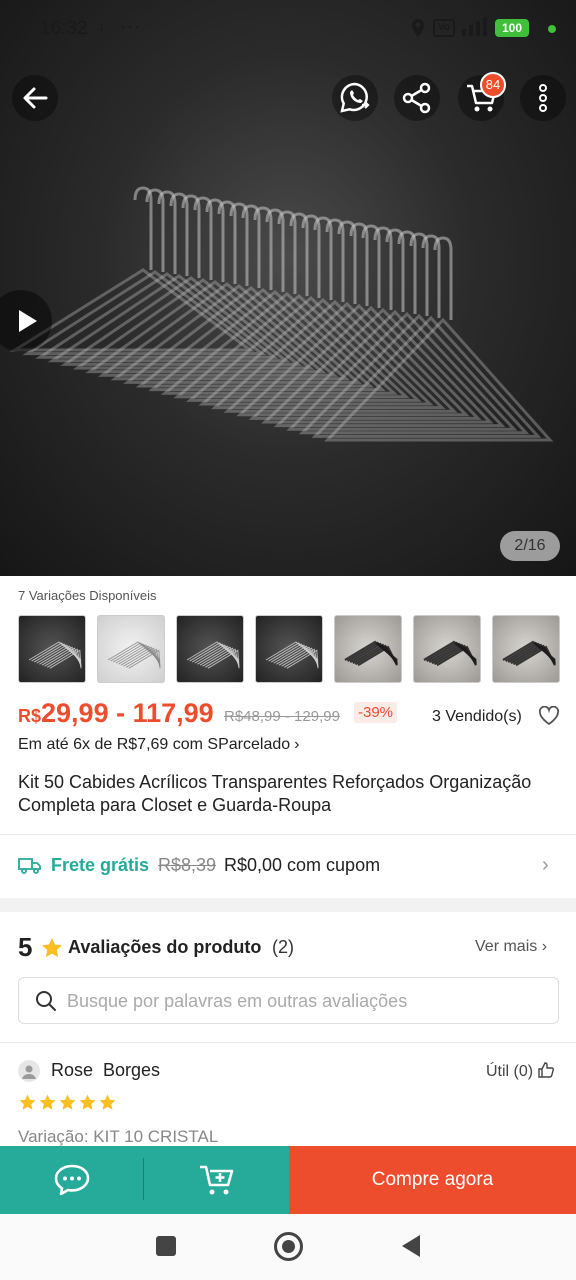  What do you see at coordinates (283, 947) in the screenshot?
I see `reviews-count: (2)` at bounding box center [283, 947].